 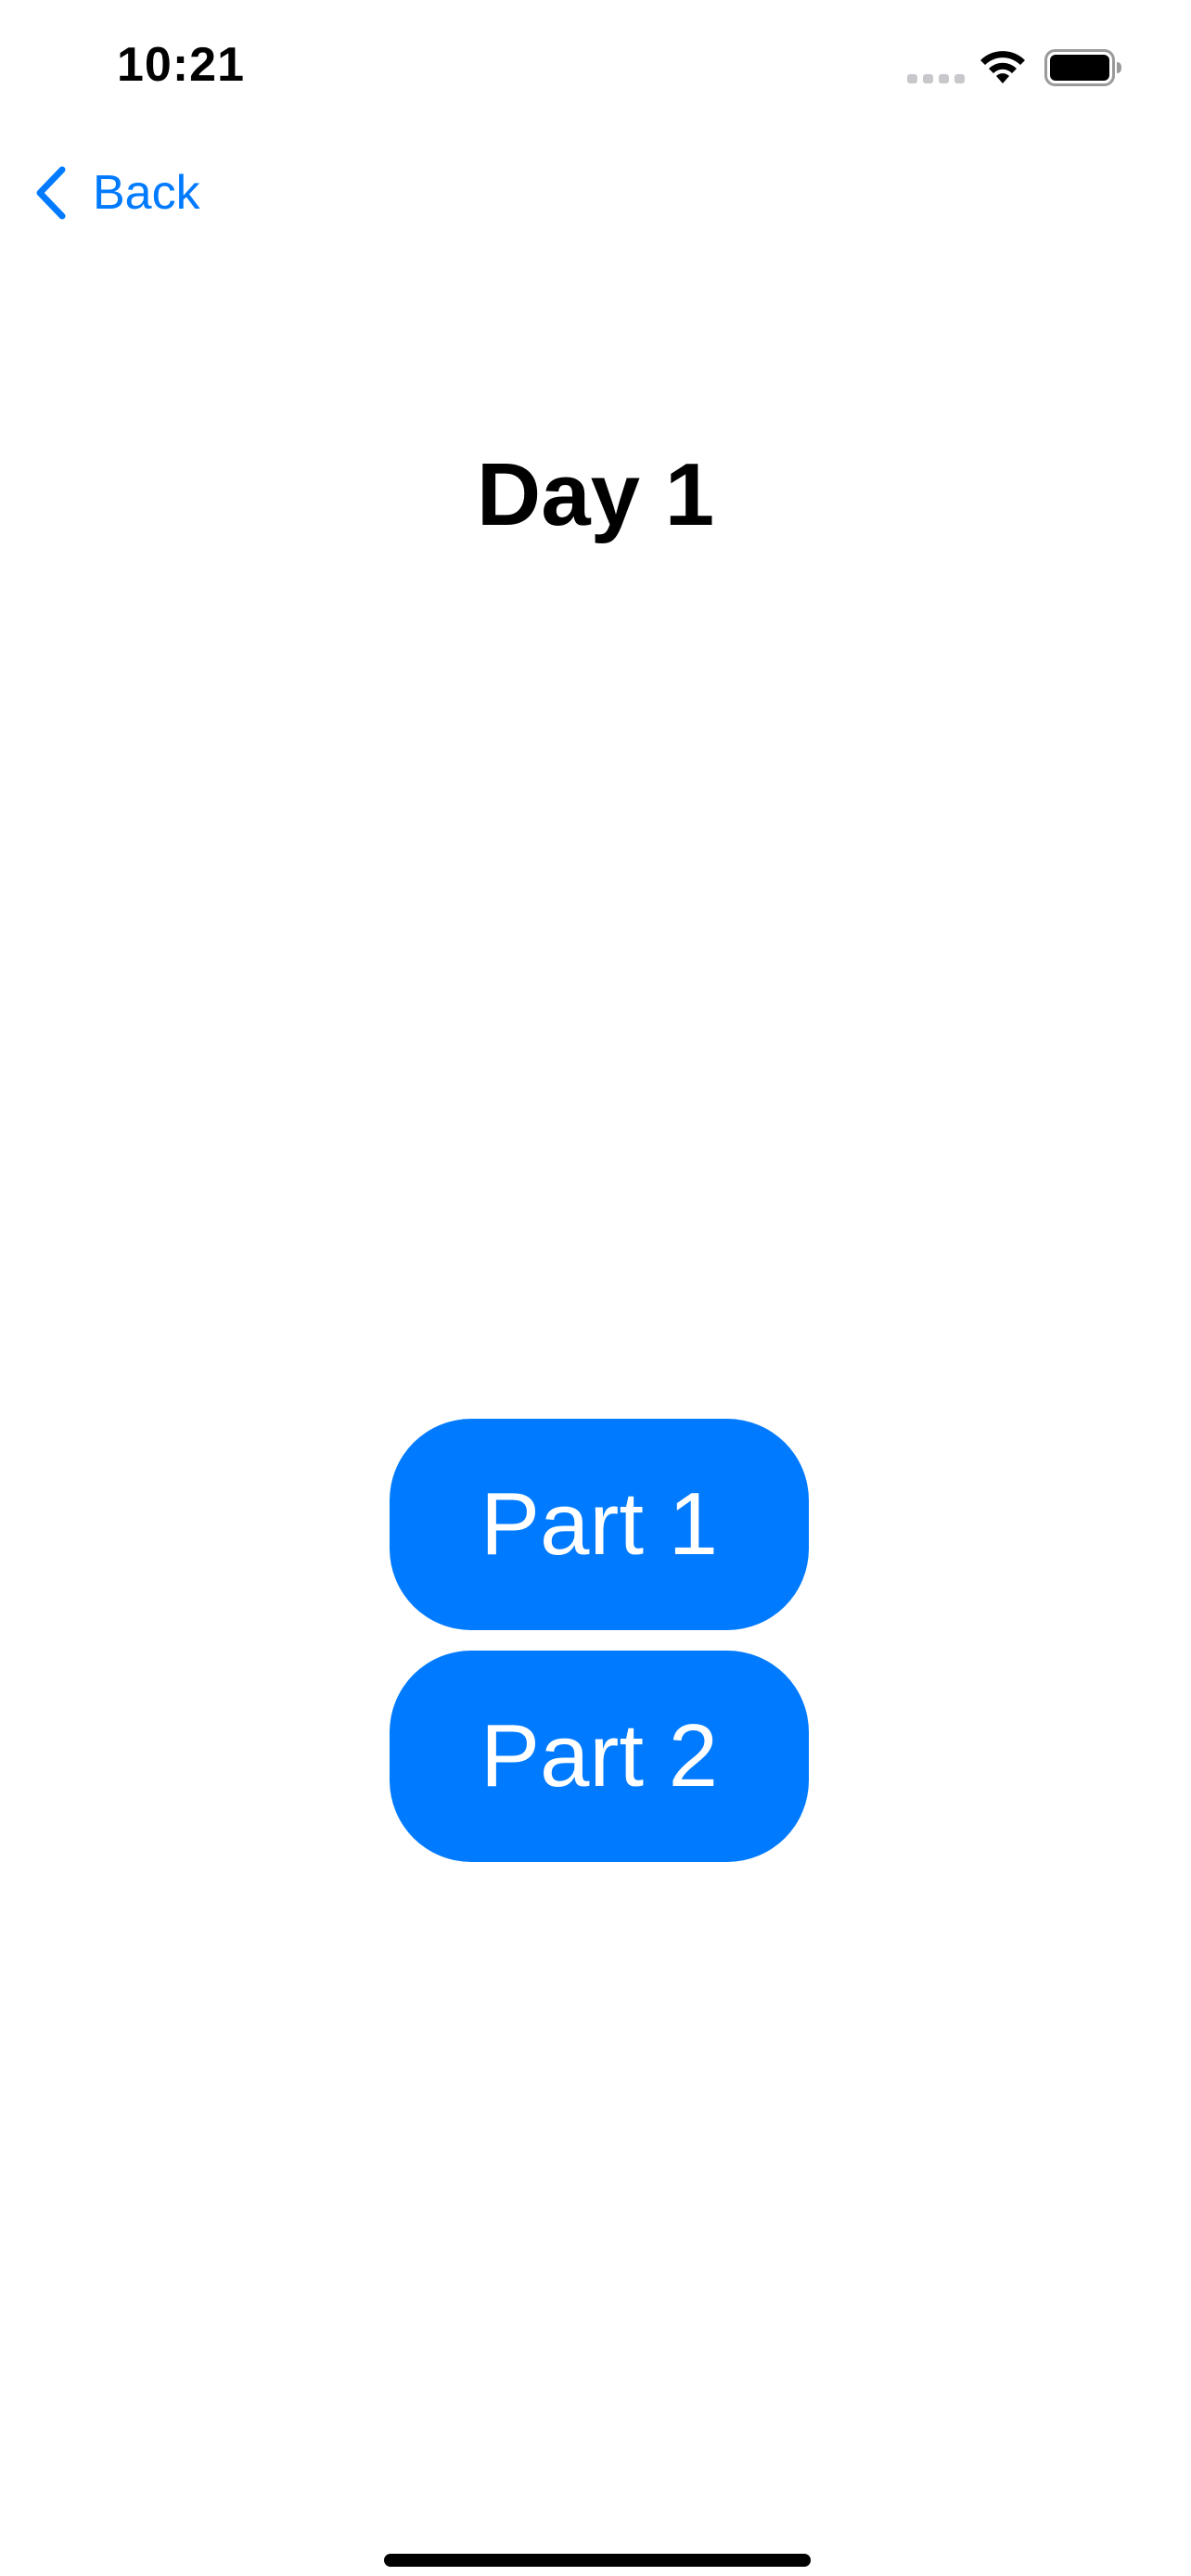 What do you see at coordinates (936, 79) in the screenshot?
I see `cellular-signal-icon` at bounding box center [936, 79].